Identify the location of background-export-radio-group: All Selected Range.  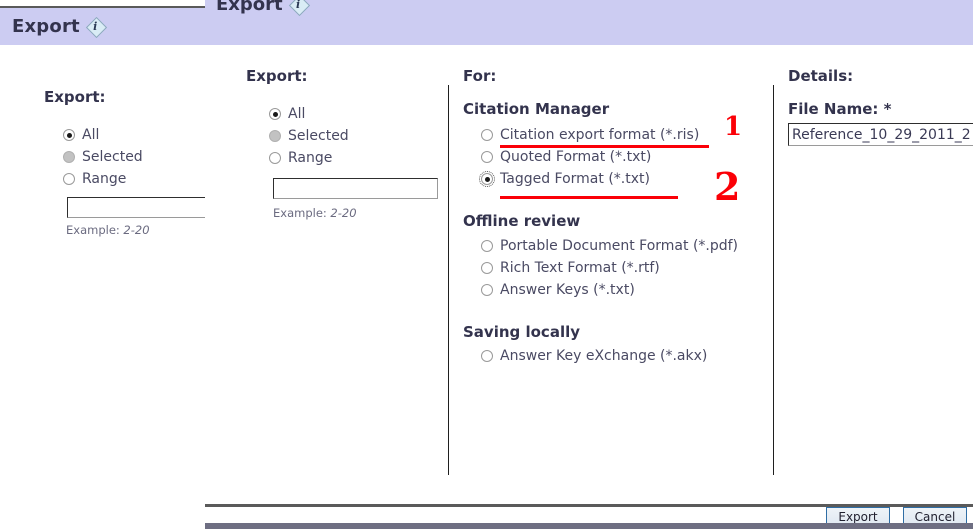
(103, 157).